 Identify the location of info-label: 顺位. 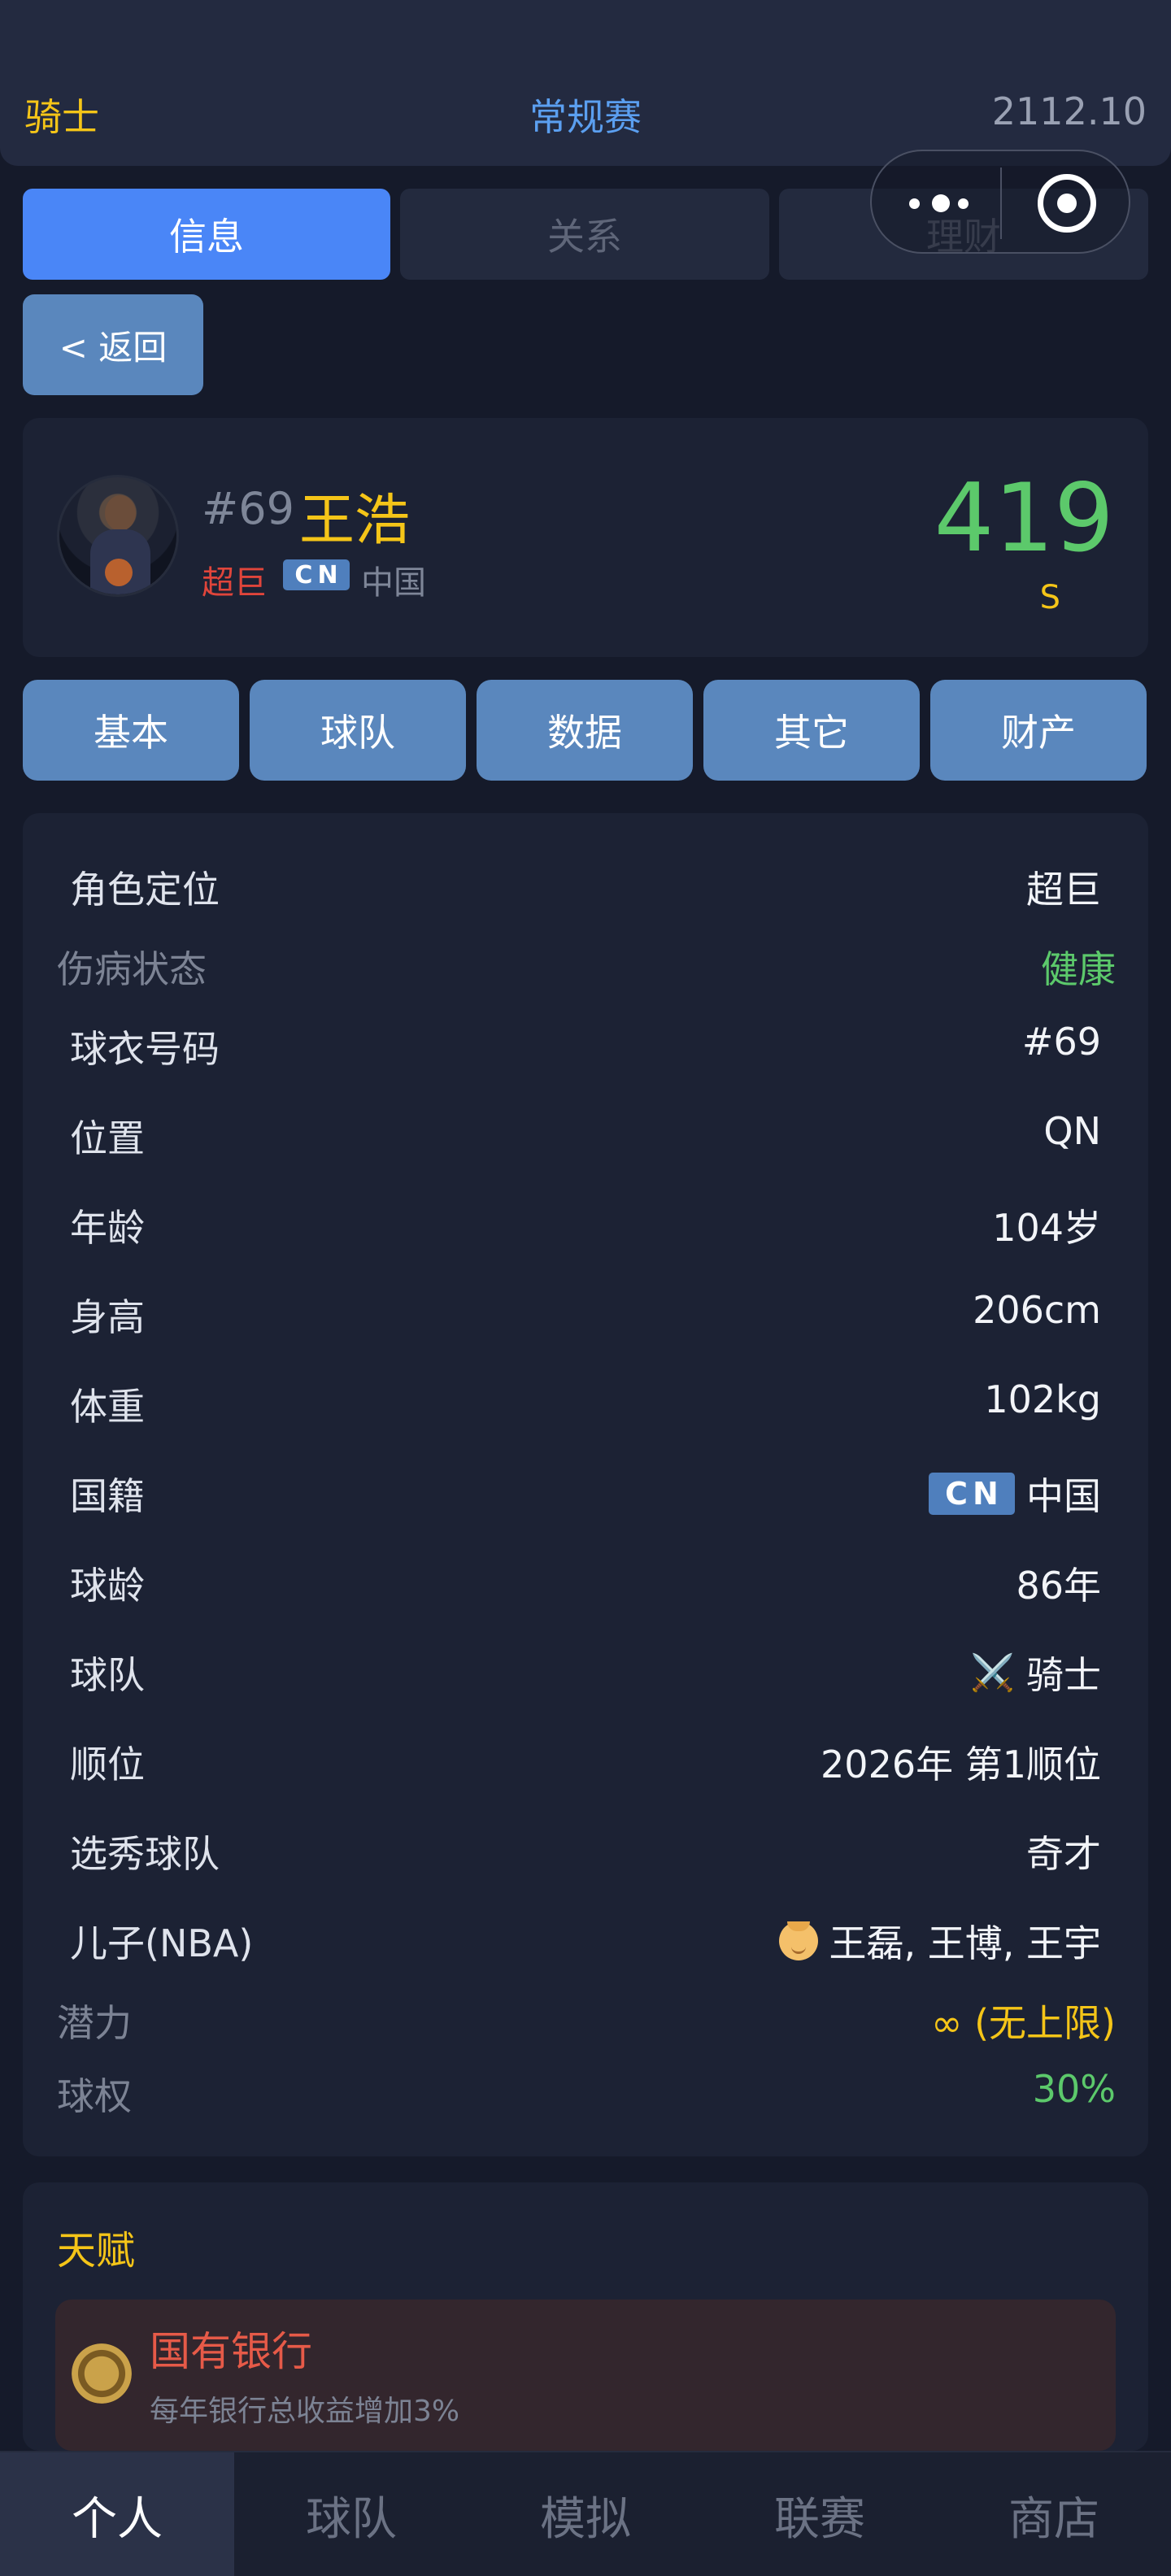
(108, 1765).